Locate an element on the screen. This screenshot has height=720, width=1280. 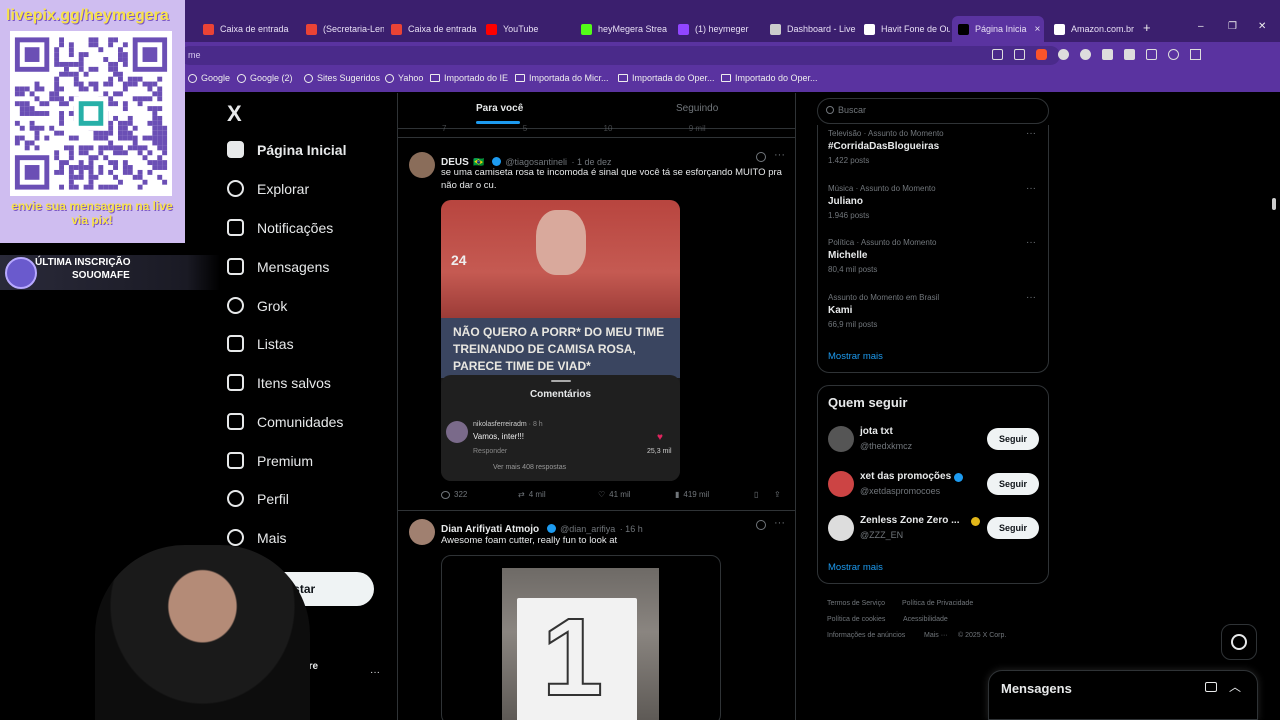
sidebar-item-5: Grok is located at coordinates (257, 305).